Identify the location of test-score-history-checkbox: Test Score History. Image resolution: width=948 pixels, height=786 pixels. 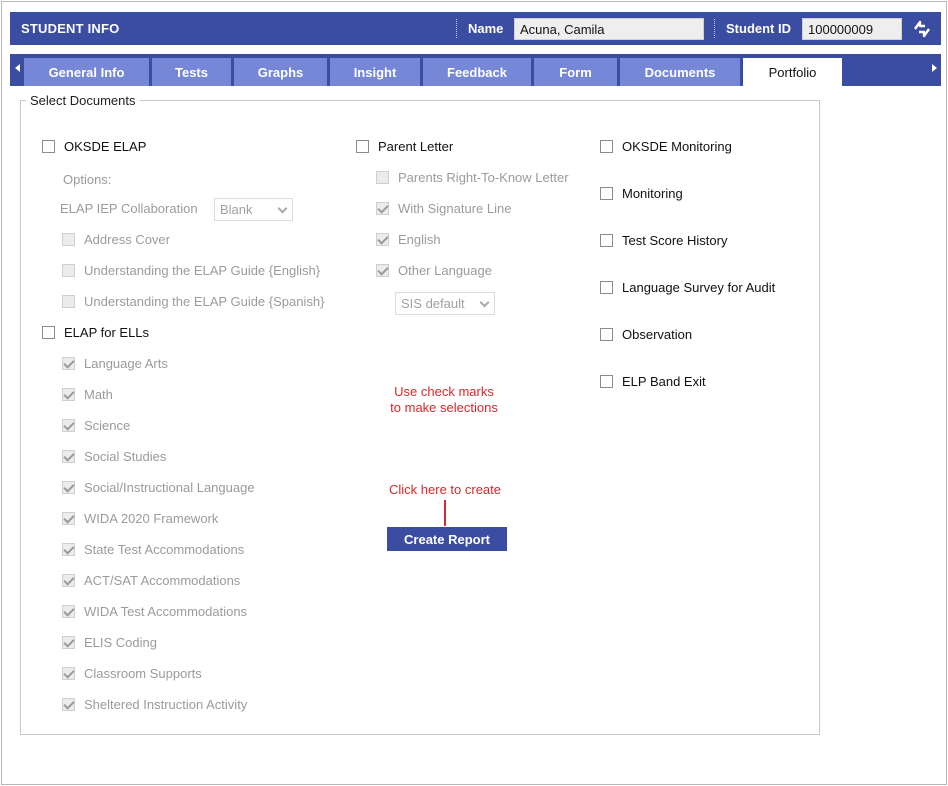
(663, 240).